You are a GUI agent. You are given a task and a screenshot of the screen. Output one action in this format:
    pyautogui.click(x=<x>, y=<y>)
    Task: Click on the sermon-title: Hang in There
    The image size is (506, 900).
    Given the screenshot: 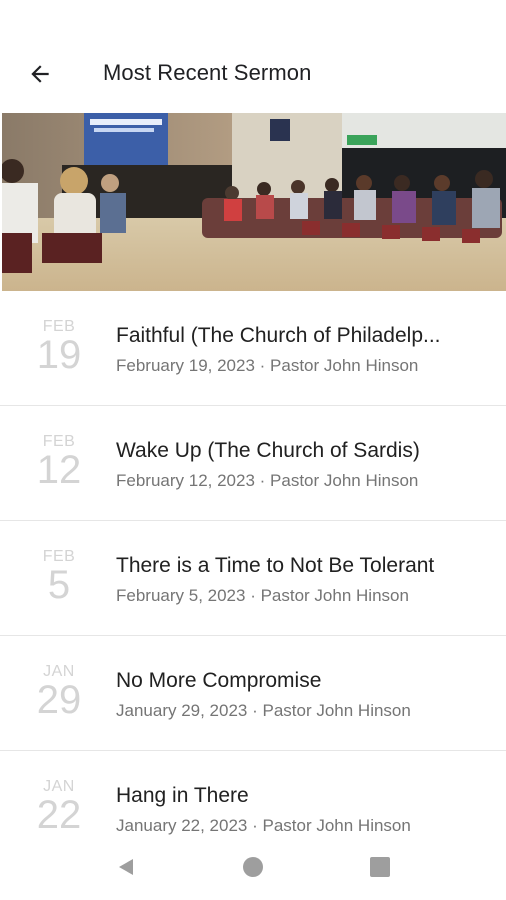 What is the action you would take?
    pyautogui.click(x=182, y=795)
    